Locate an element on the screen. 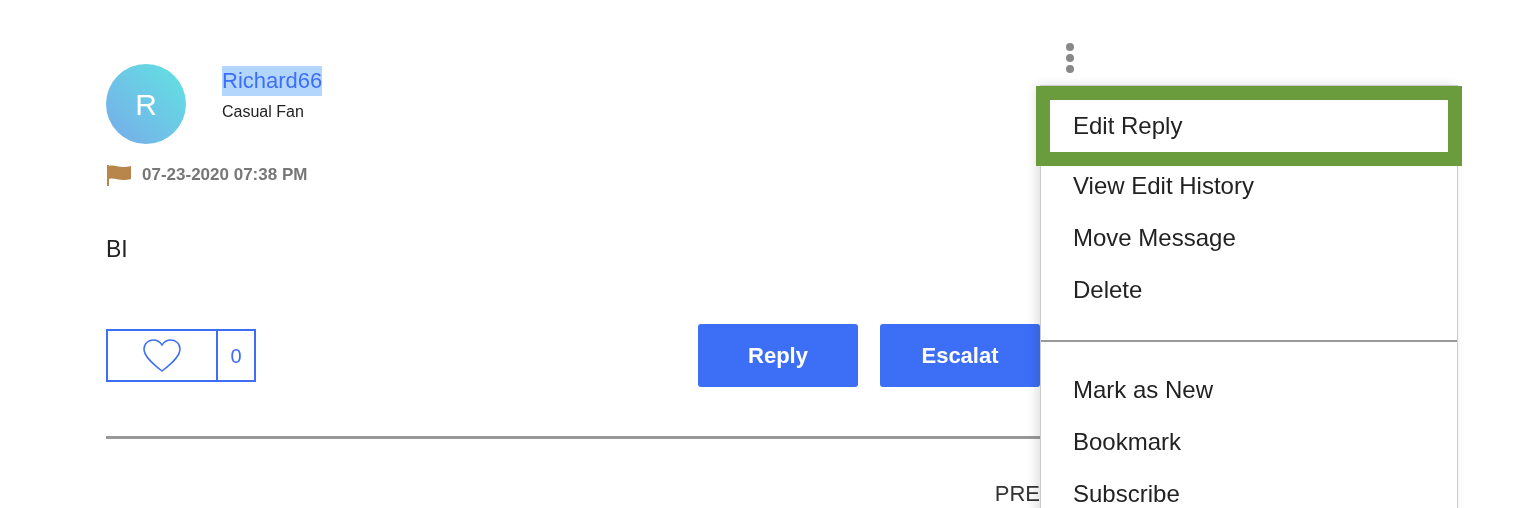 This screenshot has height=508, width=1536. menu-item: Delete is located at coordinates (1249, 290).